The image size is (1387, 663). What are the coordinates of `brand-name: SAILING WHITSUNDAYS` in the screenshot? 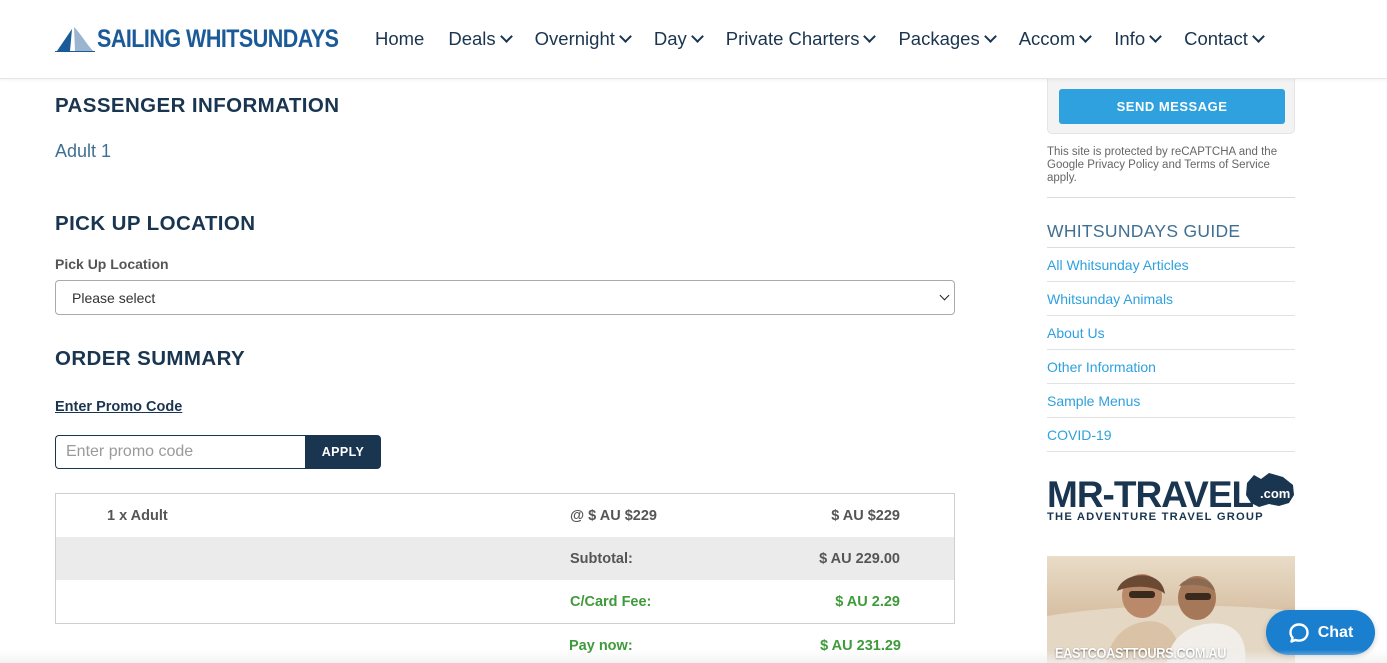 It's located at (218, 38).